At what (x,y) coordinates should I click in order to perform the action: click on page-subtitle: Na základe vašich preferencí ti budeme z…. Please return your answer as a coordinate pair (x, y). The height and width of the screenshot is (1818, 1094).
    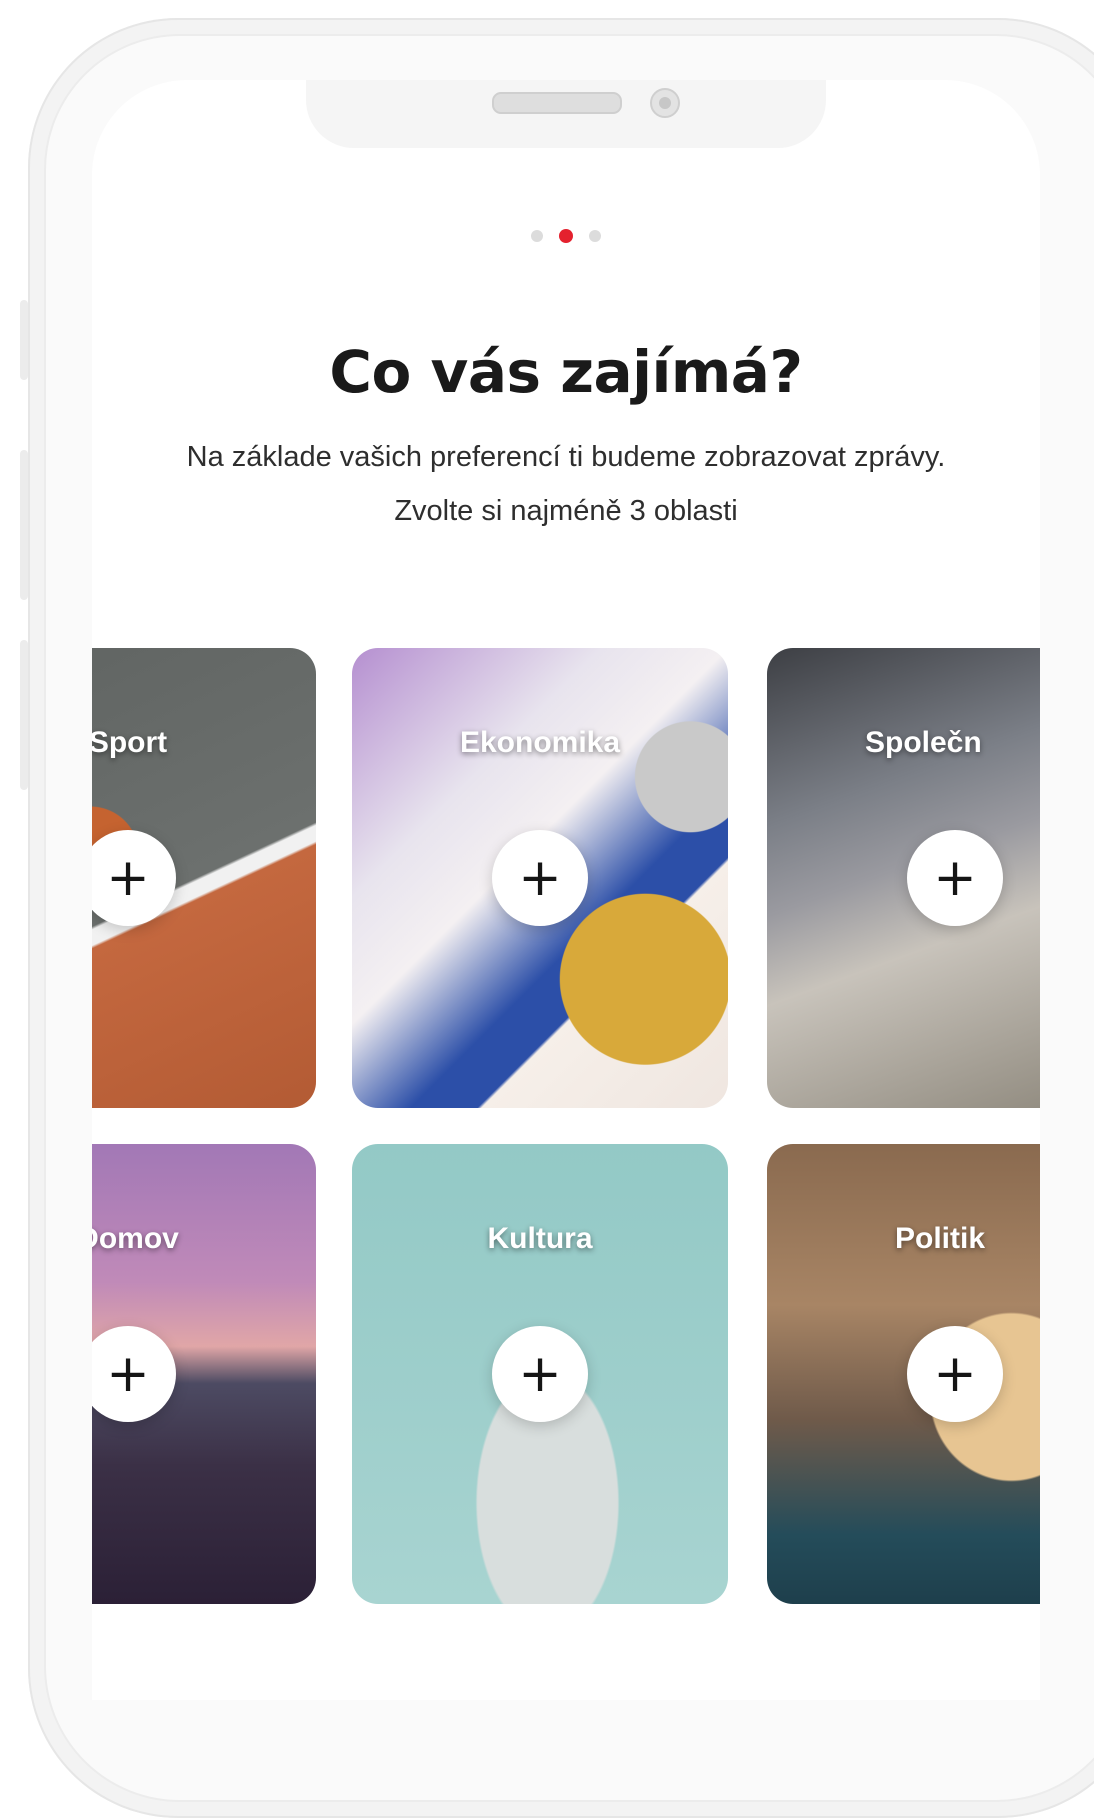
    Looking at the image, I should click on (566, 484).